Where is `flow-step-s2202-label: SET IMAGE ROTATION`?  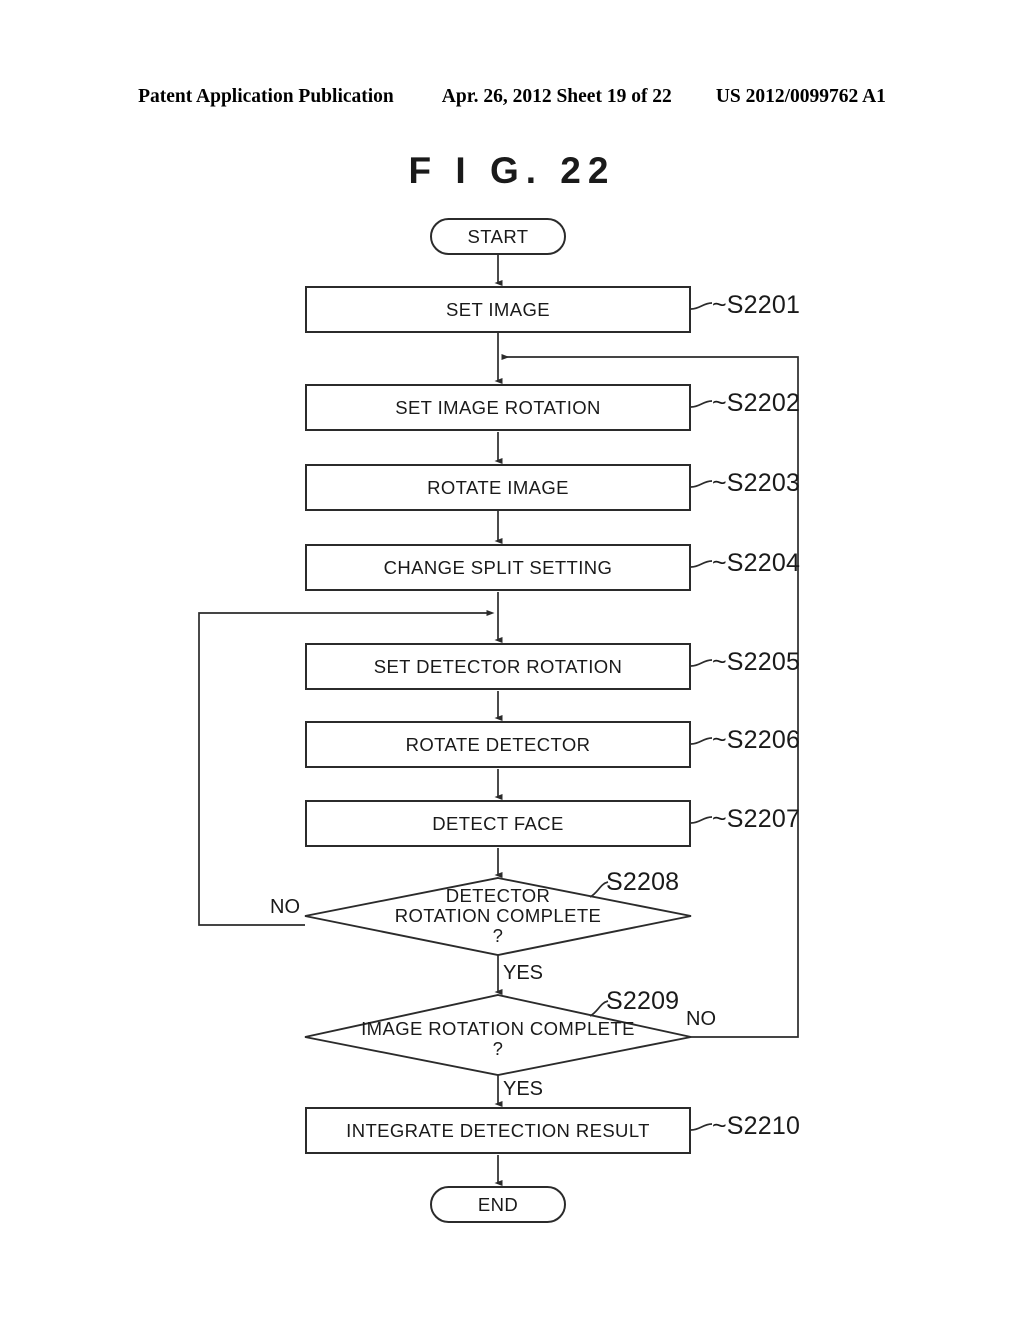 flow-step-s2202-label: SET IMAGE ROTATION is located at coordinates (498, 407).